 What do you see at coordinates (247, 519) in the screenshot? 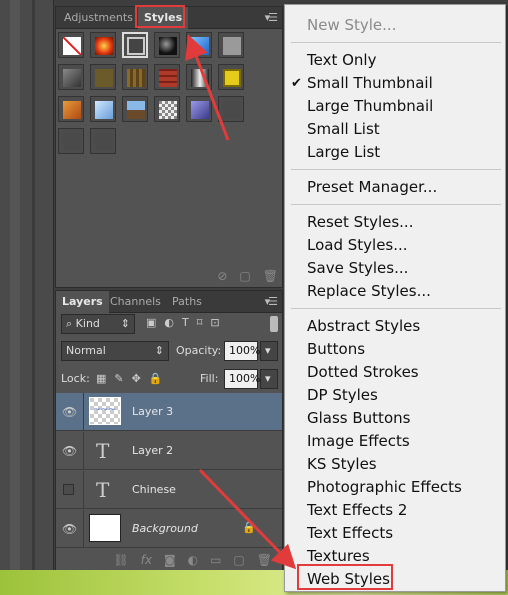
I see `arrow-to-web-styles` at bounding box center [247, 519].